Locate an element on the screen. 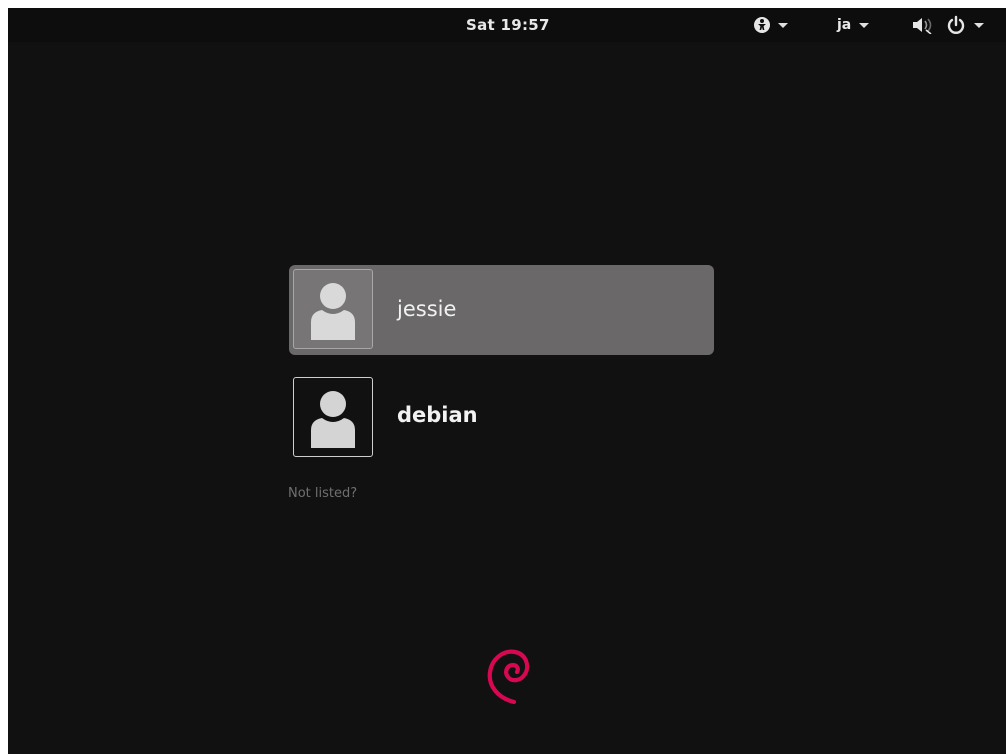  user-name: jessie is located at coordinates (427, 309).